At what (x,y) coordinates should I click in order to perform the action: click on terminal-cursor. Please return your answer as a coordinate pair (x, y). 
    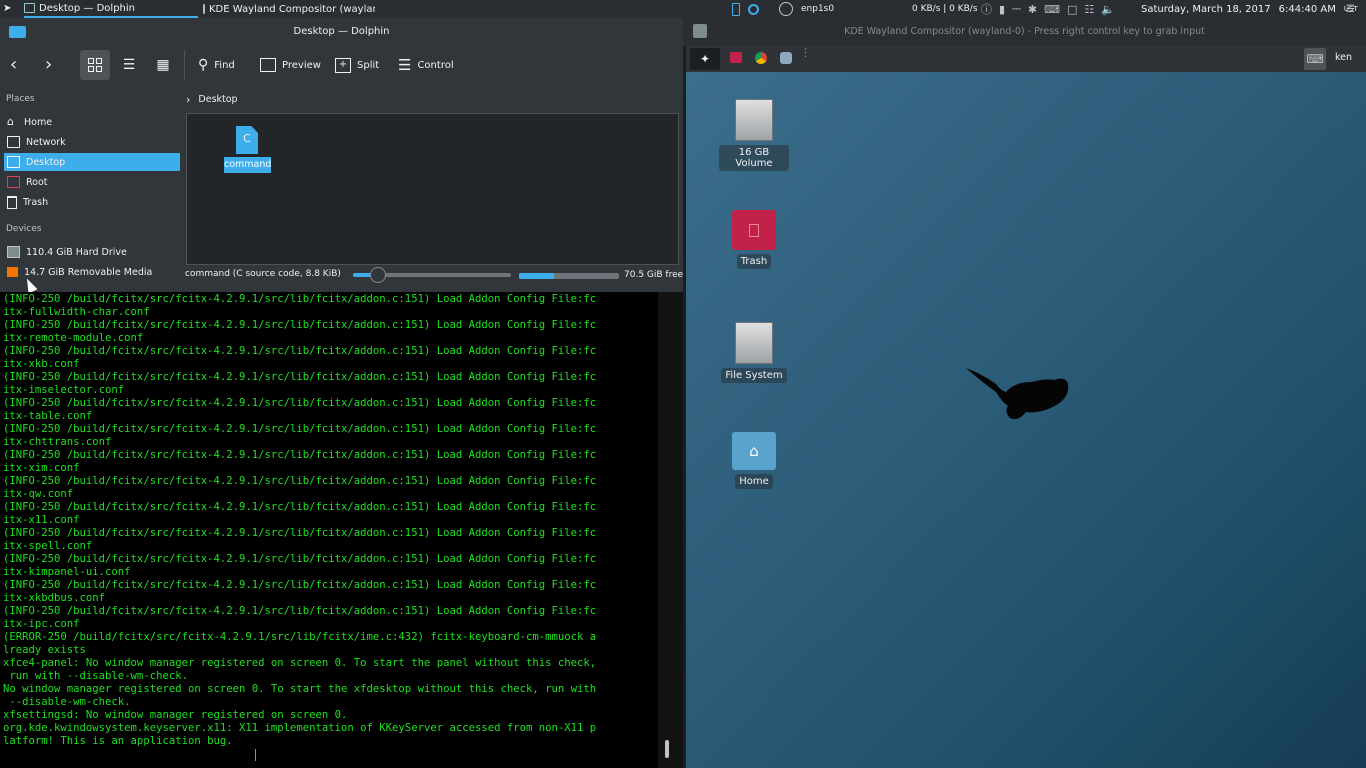
    Looking at the image, I should click on (255, 755).